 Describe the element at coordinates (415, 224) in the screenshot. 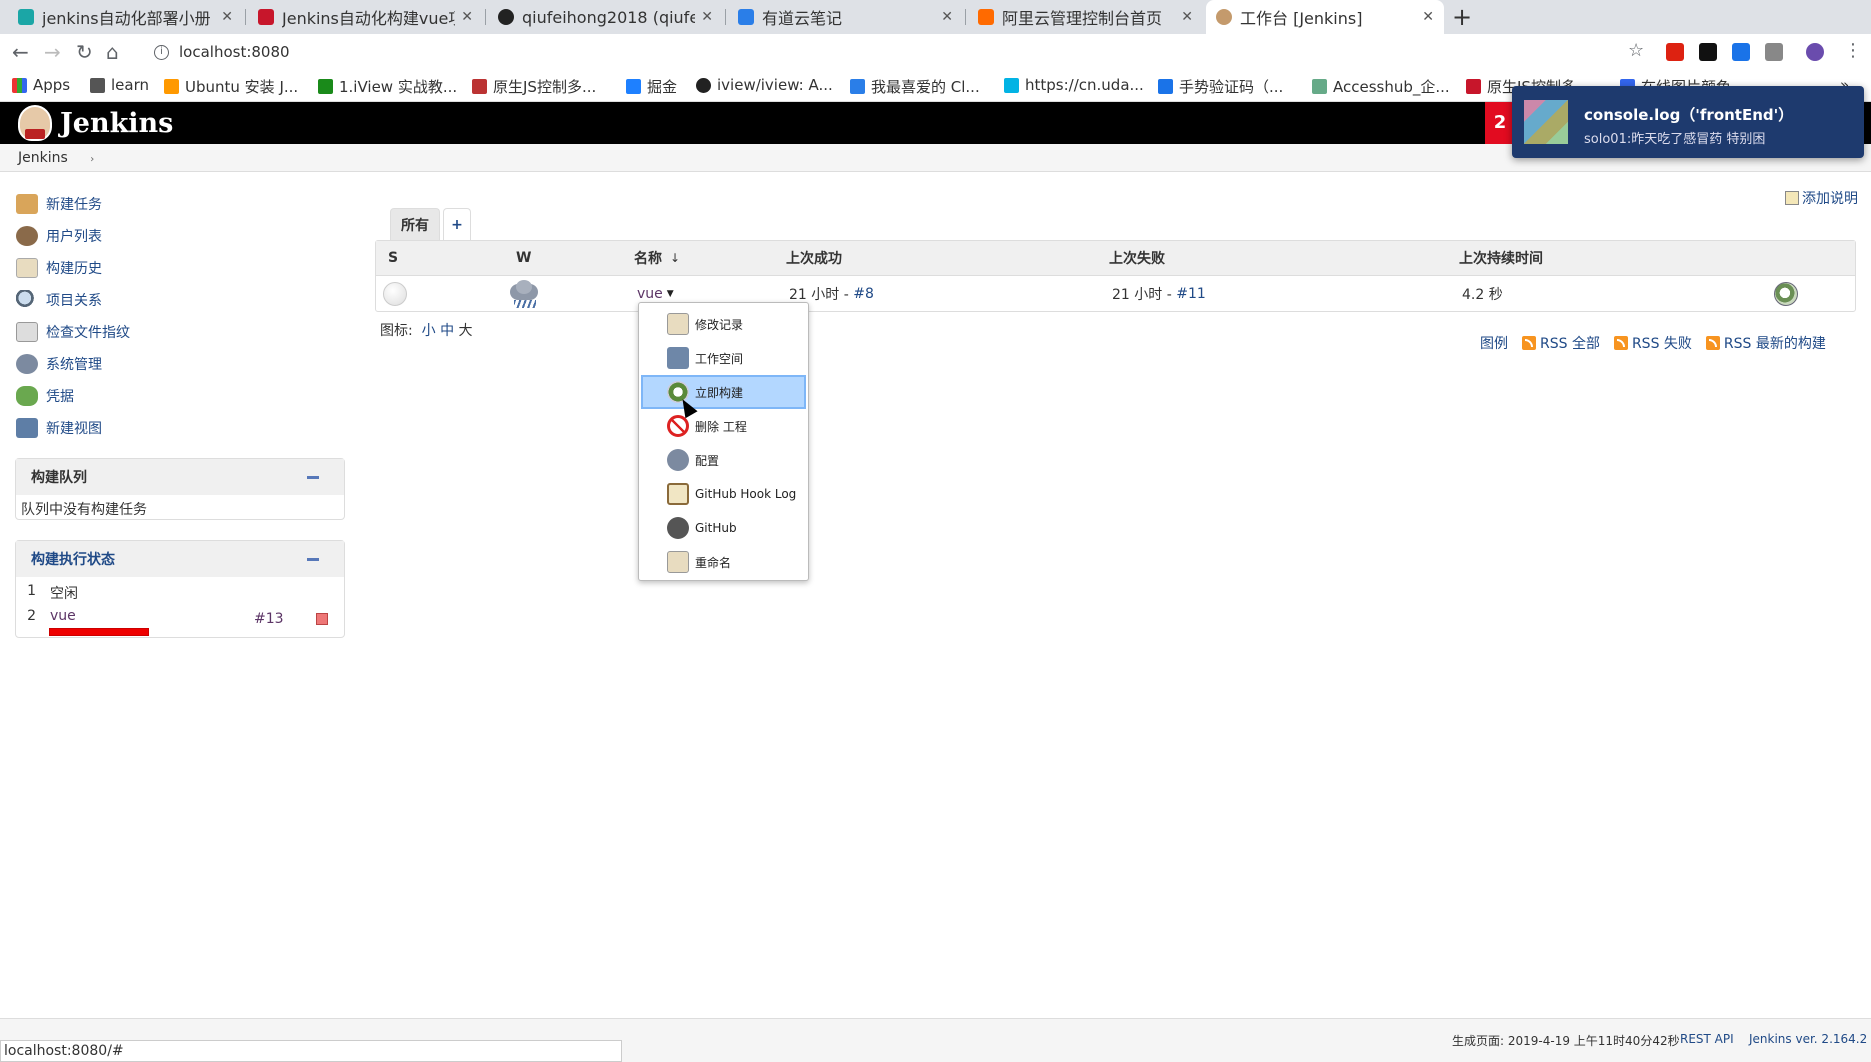

I see `tab-all: 所有` at that location.